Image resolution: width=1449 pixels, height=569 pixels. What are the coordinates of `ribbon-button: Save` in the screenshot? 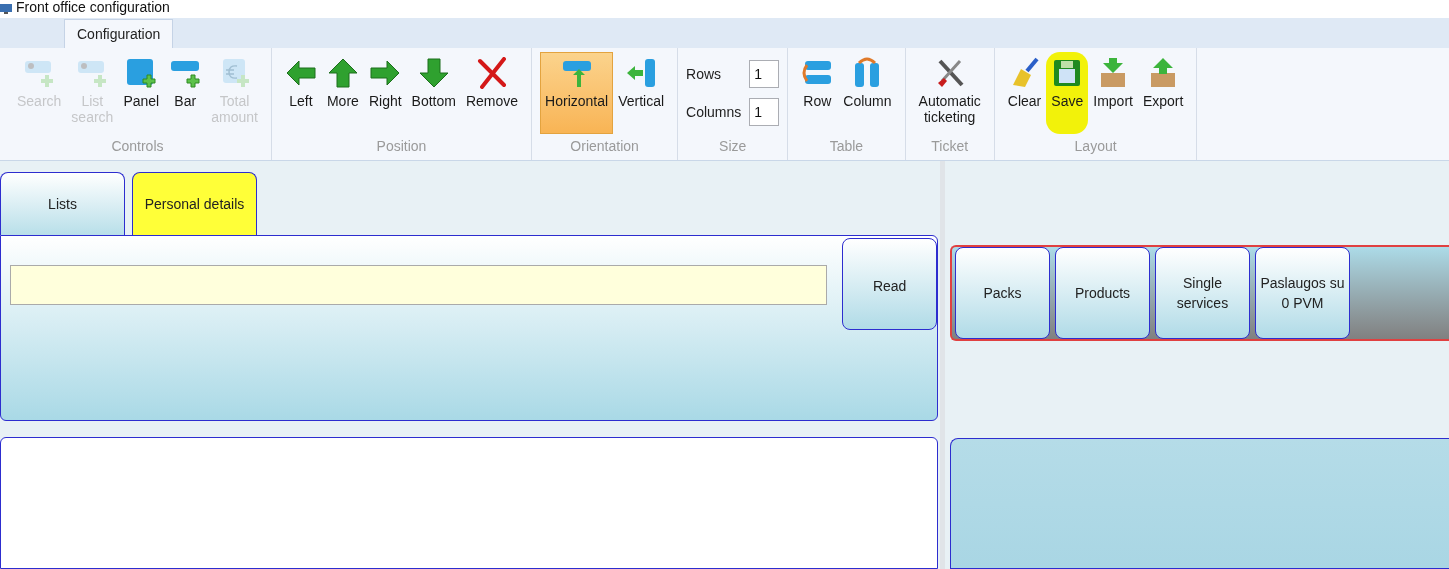 It's located at (1067, 93).